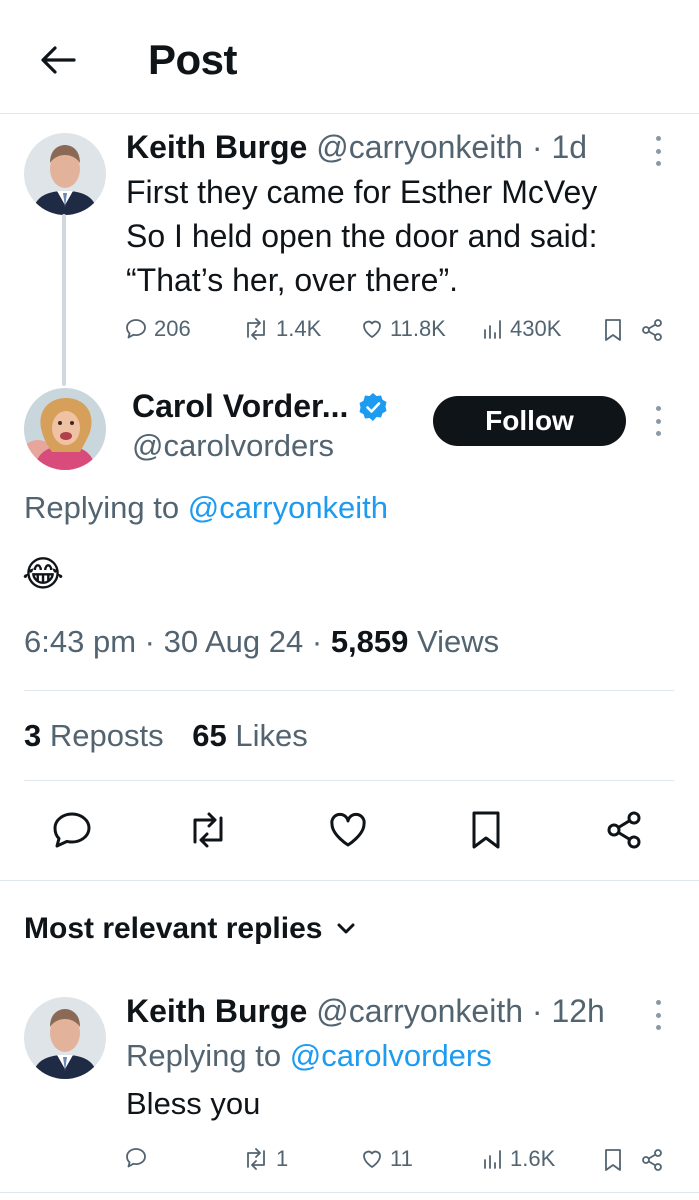 This screenshot has width=699, height=1200. Describe the element at coordinates (349, 880) in the screenshot. I see `section-divider` at that location.